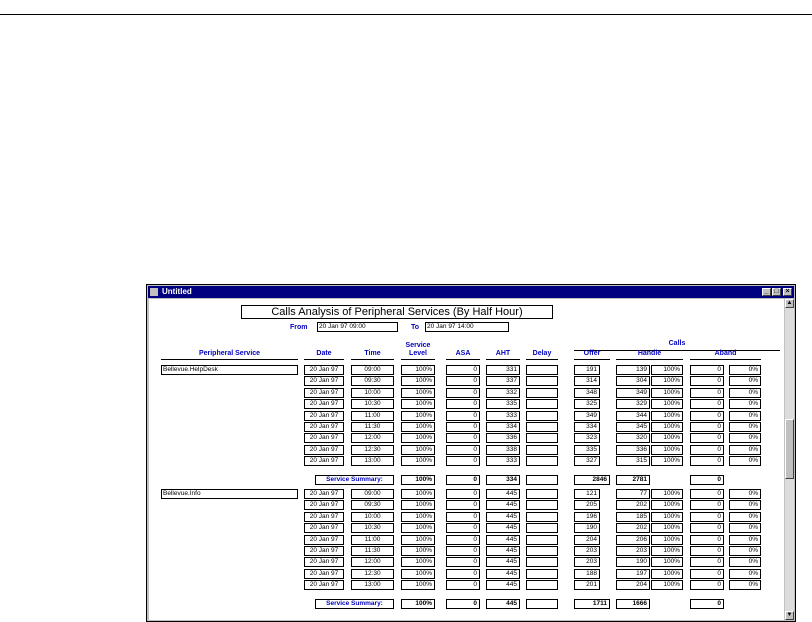 The image size is (812, 622). Describe the element at coordinates (633, 585) in the screenshot. I see `cell-handle: 204` at that location.